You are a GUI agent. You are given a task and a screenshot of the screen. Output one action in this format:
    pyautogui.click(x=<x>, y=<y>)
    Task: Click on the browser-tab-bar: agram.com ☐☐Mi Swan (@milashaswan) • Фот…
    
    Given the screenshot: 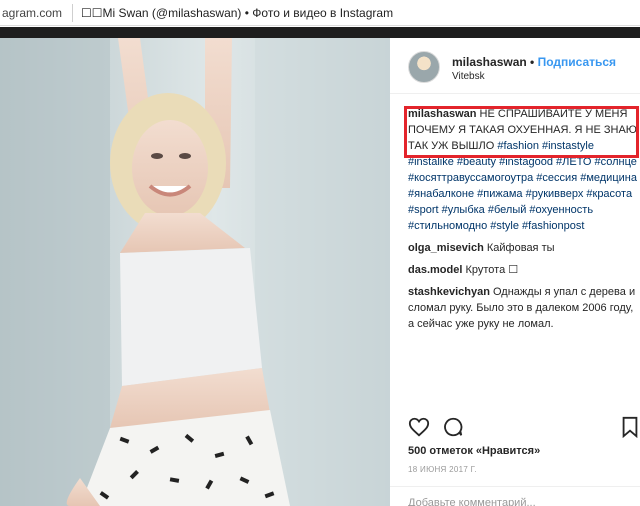 What is the action you would take?
    pyautogui.click(x=320, y=13)
    